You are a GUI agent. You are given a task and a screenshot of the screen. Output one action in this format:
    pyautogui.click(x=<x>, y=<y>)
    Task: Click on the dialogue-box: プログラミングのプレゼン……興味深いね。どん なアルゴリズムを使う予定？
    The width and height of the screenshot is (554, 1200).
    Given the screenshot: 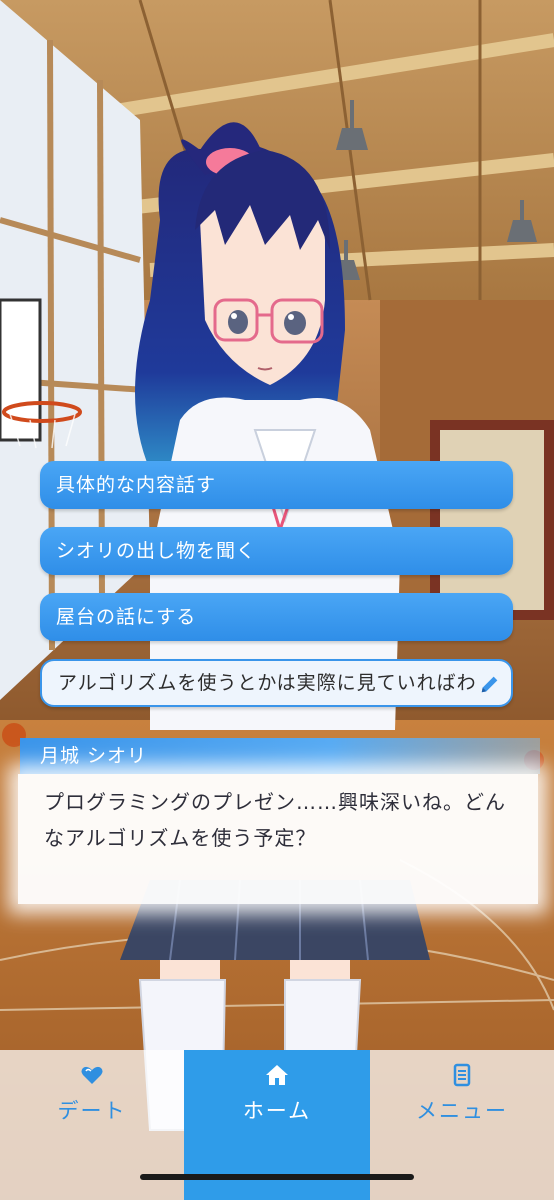 What is the action you would take?
    pyautogui.click(x=278, y=839)
    